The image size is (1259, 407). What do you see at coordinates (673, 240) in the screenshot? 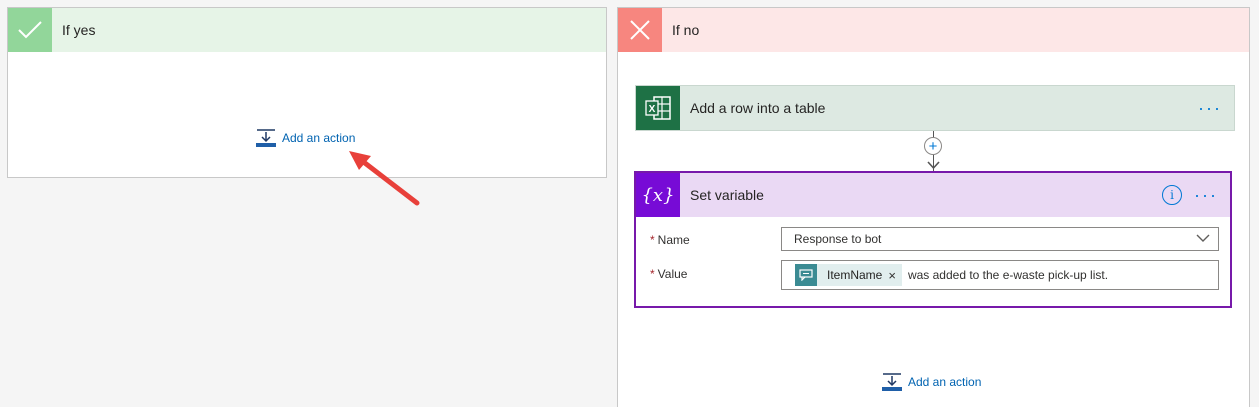
I see `name-label: Name` at bounding box center [673, 240].